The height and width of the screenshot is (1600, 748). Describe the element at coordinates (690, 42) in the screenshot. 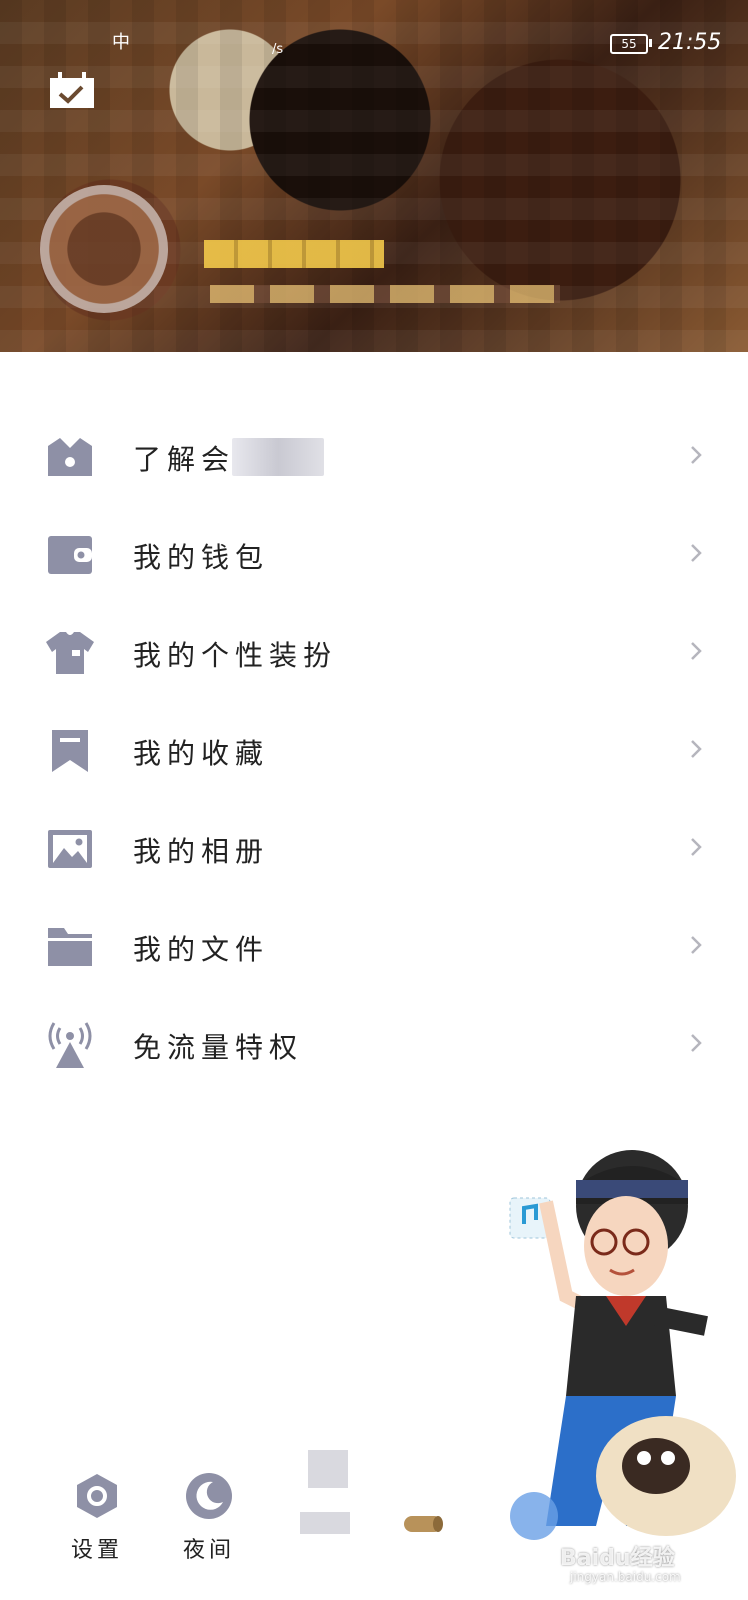

I see `status-time: 21:55` at that location.